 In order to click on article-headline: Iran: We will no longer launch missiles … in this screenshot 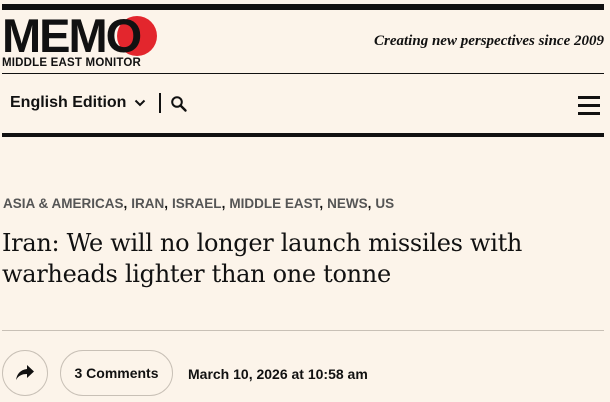, I will do `click(262, 258)`.